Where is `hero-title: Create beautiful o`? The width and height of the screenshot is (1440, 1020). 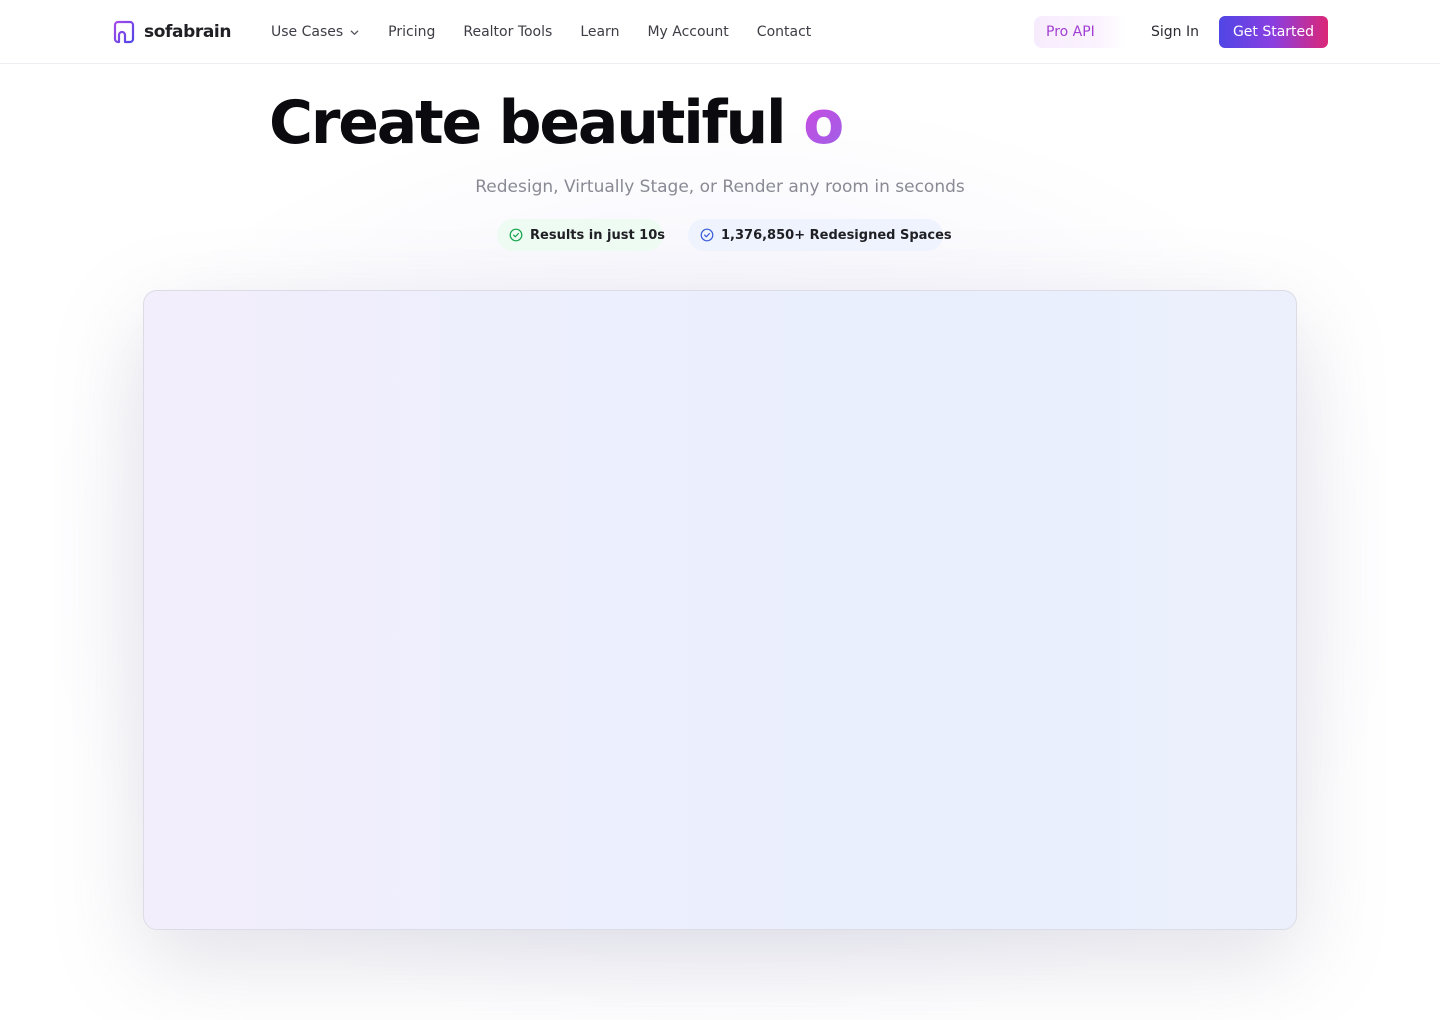 hero-title: Create beautiful o is located at coordinates (556, 123).